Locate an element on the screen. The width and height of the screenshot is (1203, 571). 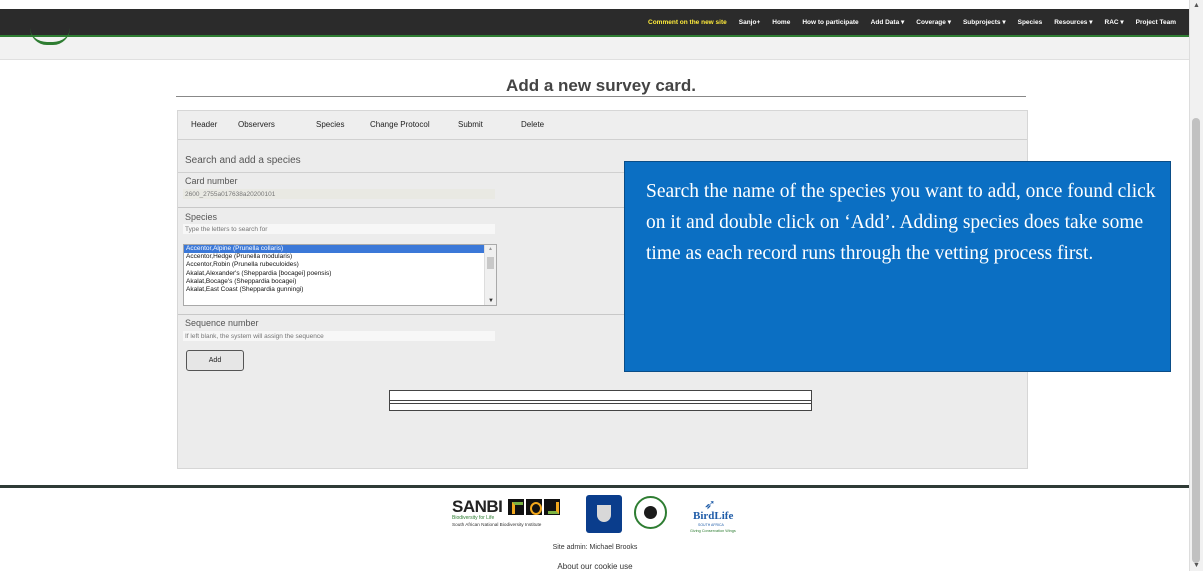
nav-item: Comment on the new site is located at coordinates (687, 22).